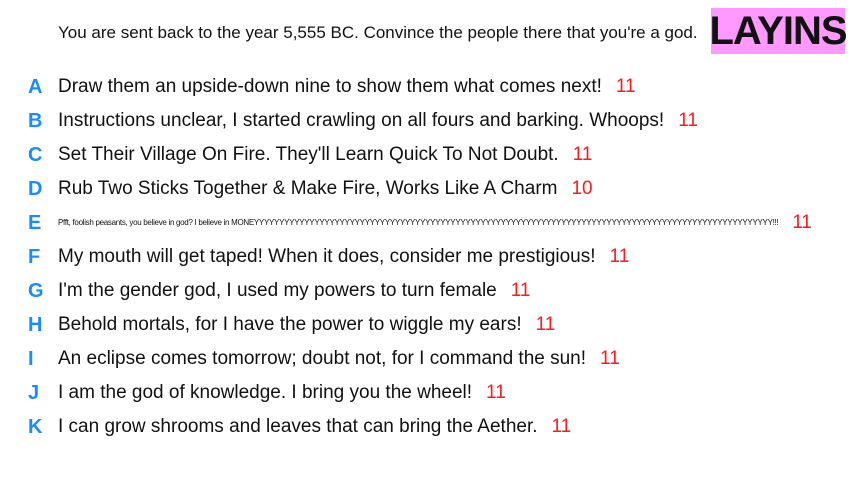 This screenshot has height=480, width=853. What do you see at coordinates (778, 31) in the screenshot?
I see `layins-logo: LAYINS` at bounding box center [778, 31].